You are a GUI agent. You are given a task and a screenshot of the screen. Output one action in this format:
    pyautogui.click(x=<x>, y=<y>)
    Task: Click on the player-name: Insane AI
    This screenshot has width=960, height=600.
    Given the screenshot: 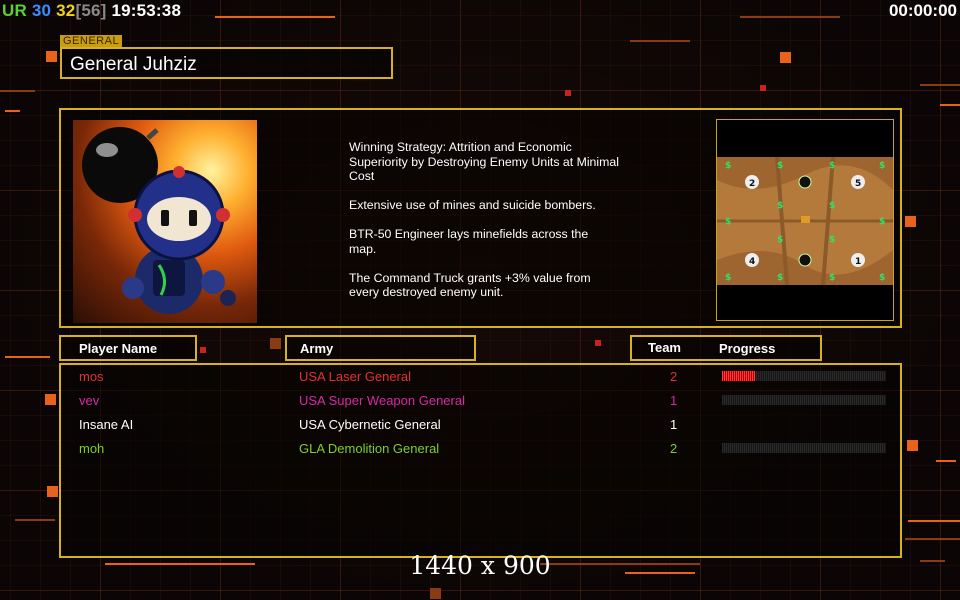 What is the action you would take?
    pyautogui.click(x=106, y=424)
    